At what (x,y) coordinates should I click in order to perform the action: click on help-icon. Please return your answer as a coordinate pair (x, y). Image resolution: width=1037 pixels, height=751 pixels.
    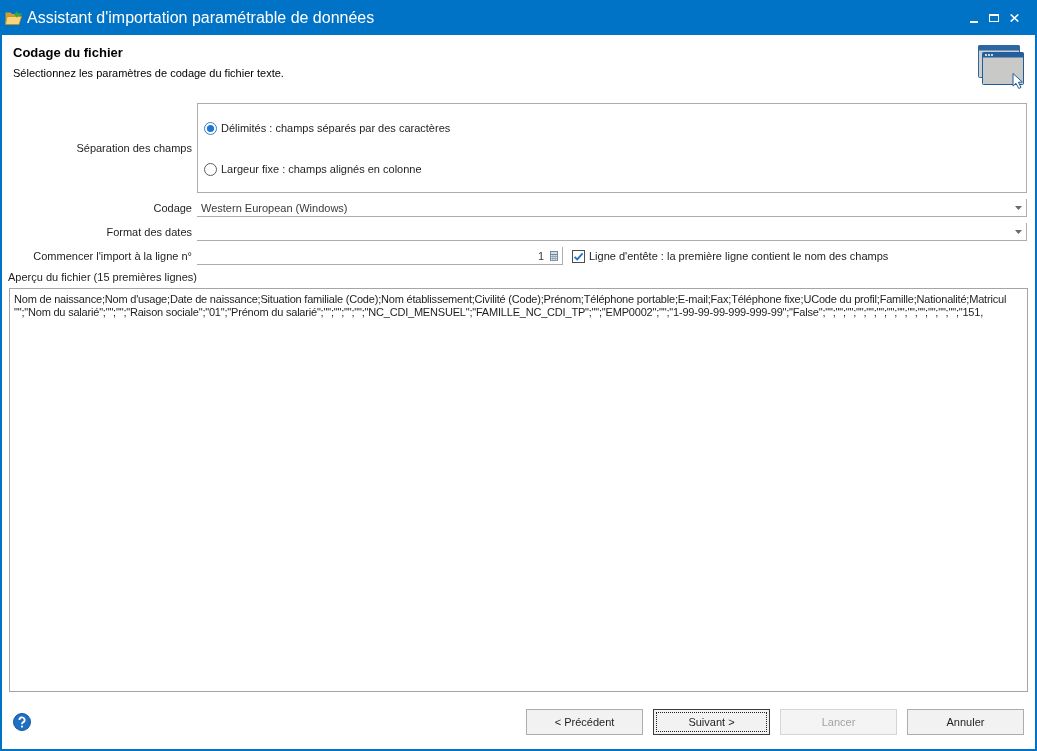
    Looking at the image, I should click on (22, 722).